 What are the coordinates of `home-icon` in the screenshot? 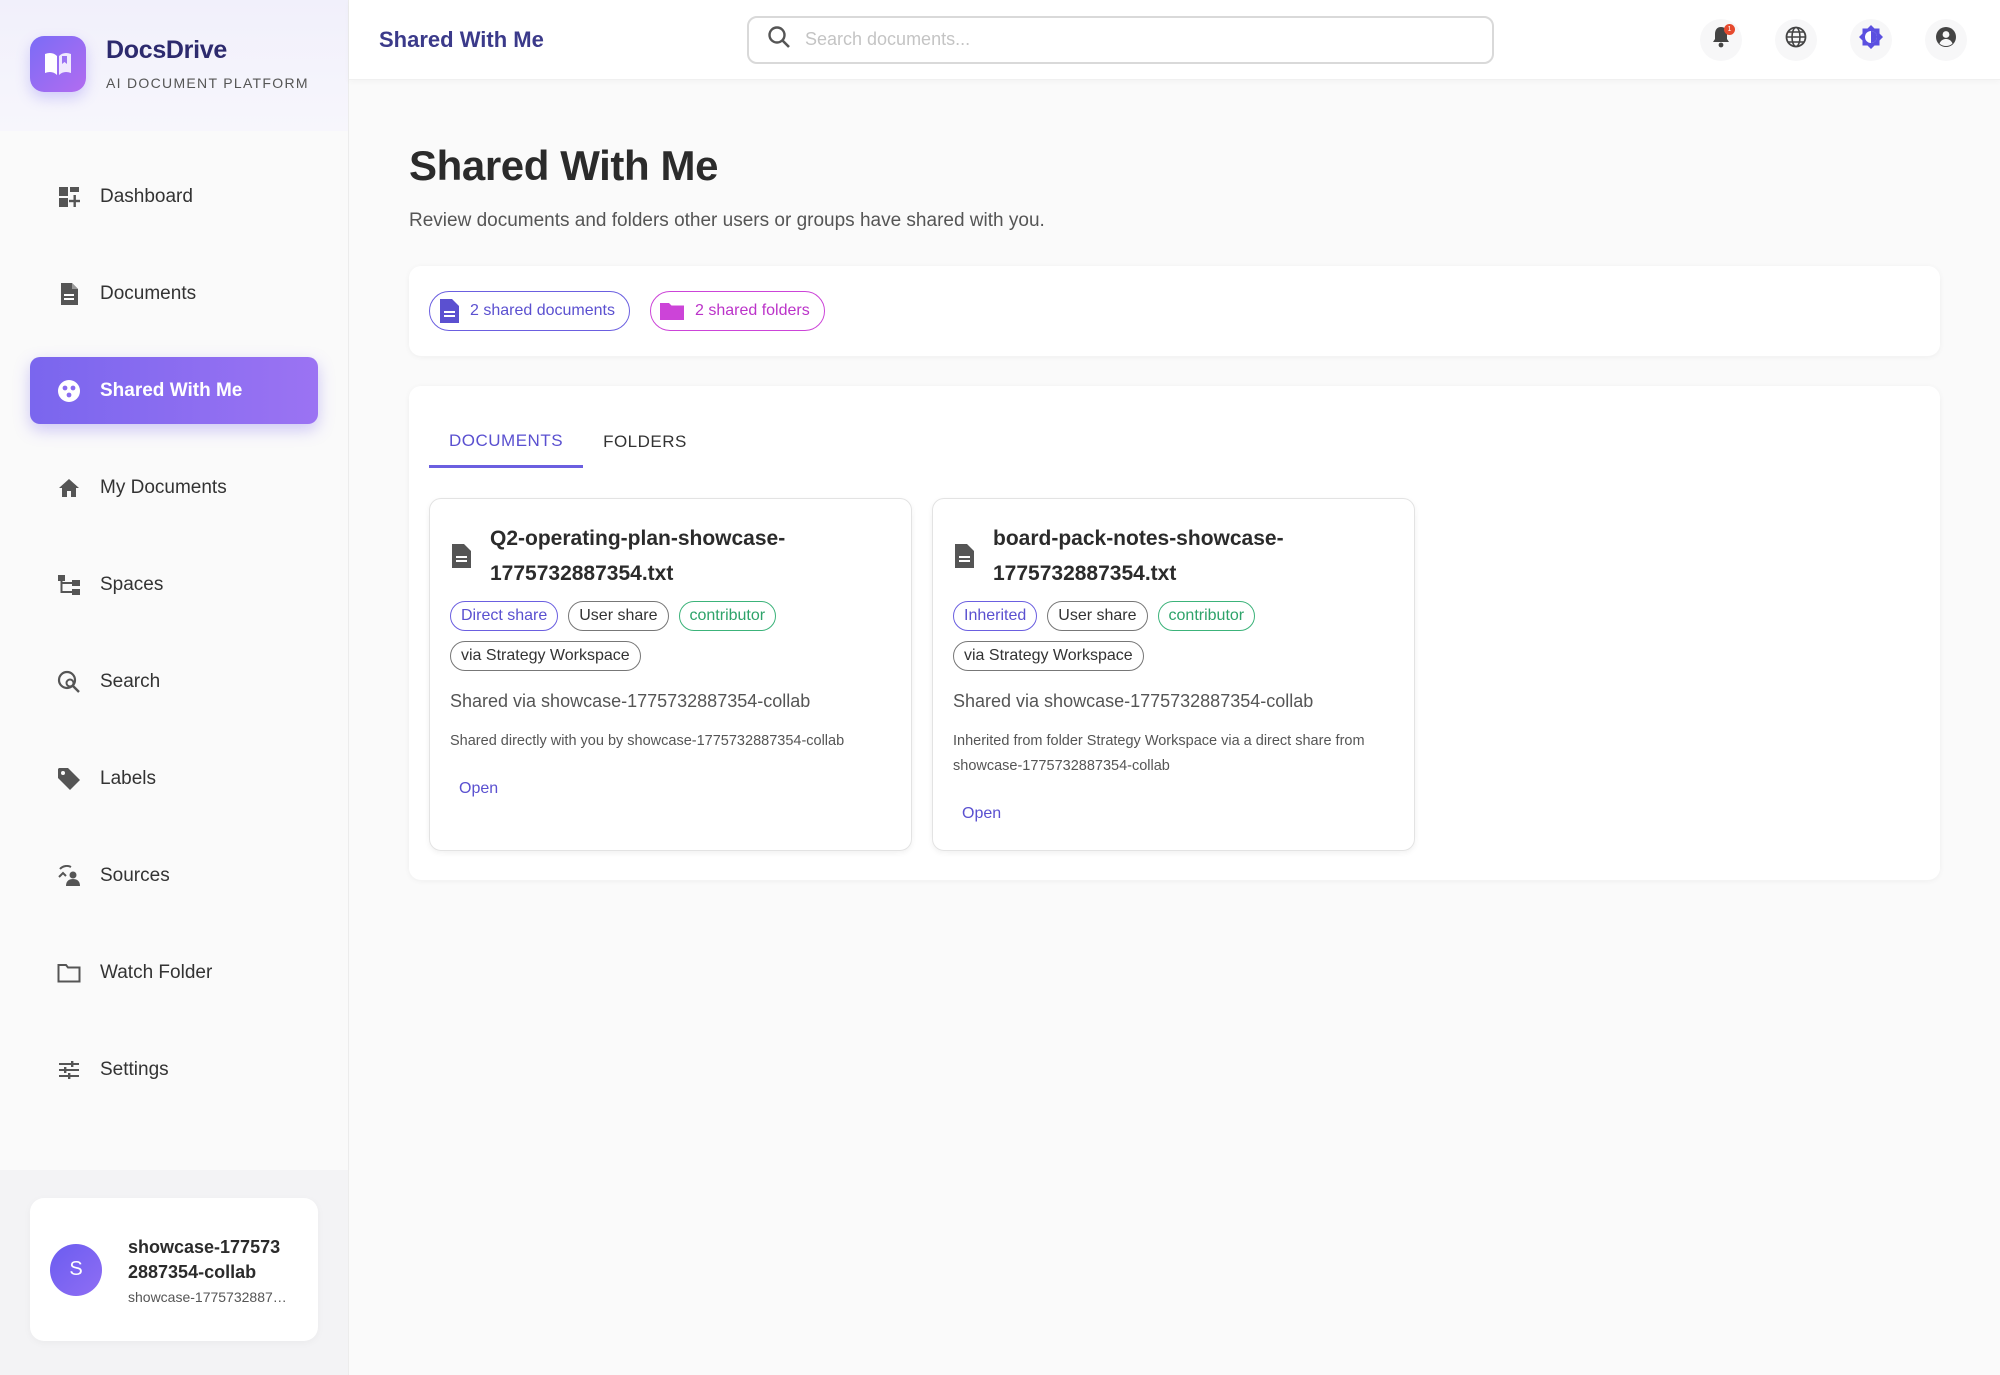 It's located at (69, 488).